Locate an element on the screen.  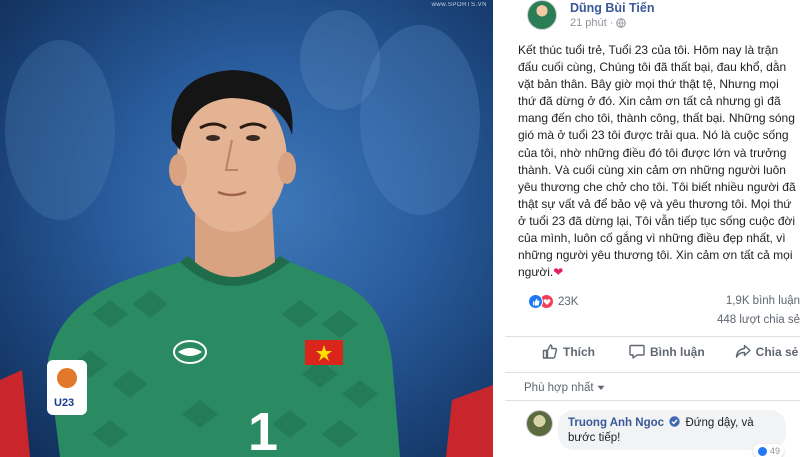
comments-count: 1,9K bình luận is located at coordinates (763, 301).